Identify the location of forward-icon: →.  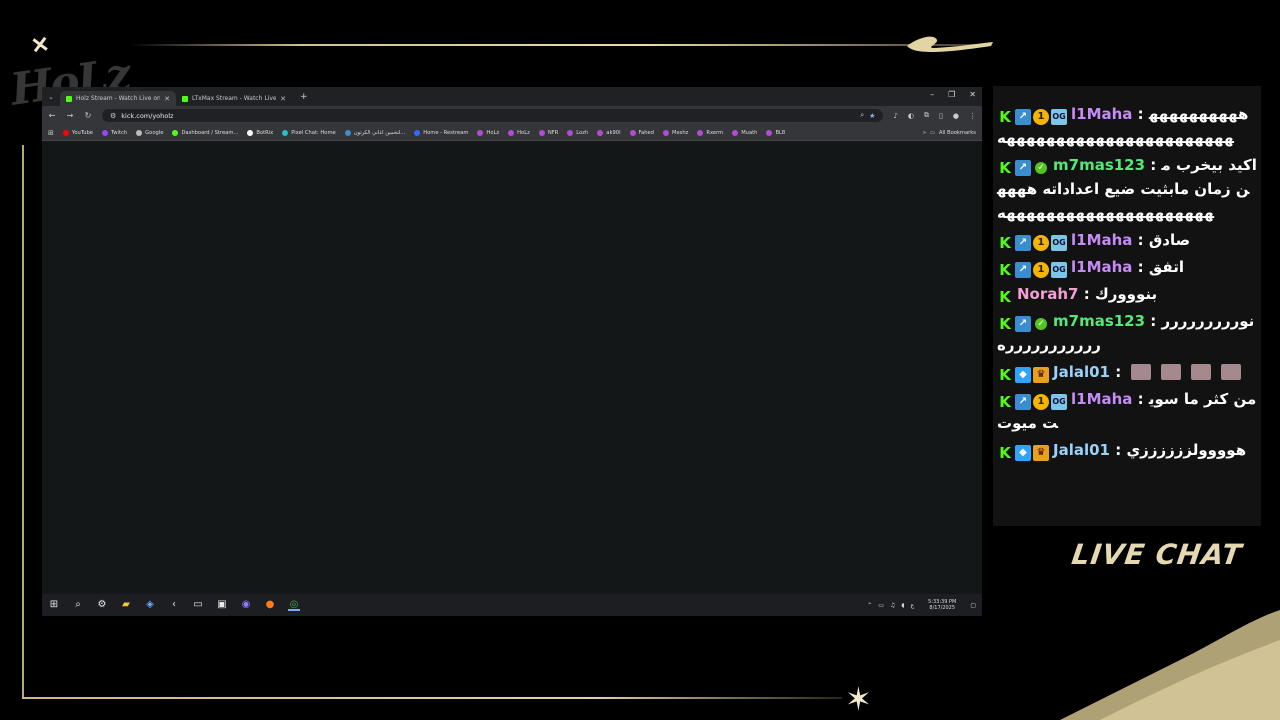
(70, 115).